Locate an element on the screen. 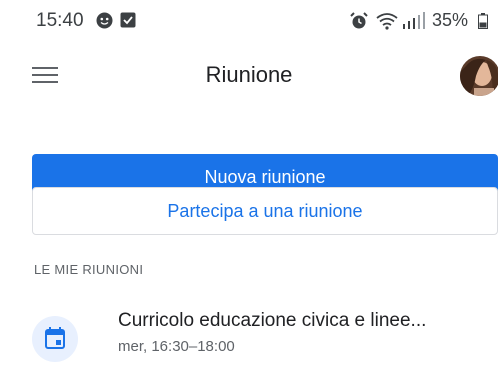 The height and width of the screenshot is (367, 498). status-time: 15:40 is located at coordinates (60, 20).